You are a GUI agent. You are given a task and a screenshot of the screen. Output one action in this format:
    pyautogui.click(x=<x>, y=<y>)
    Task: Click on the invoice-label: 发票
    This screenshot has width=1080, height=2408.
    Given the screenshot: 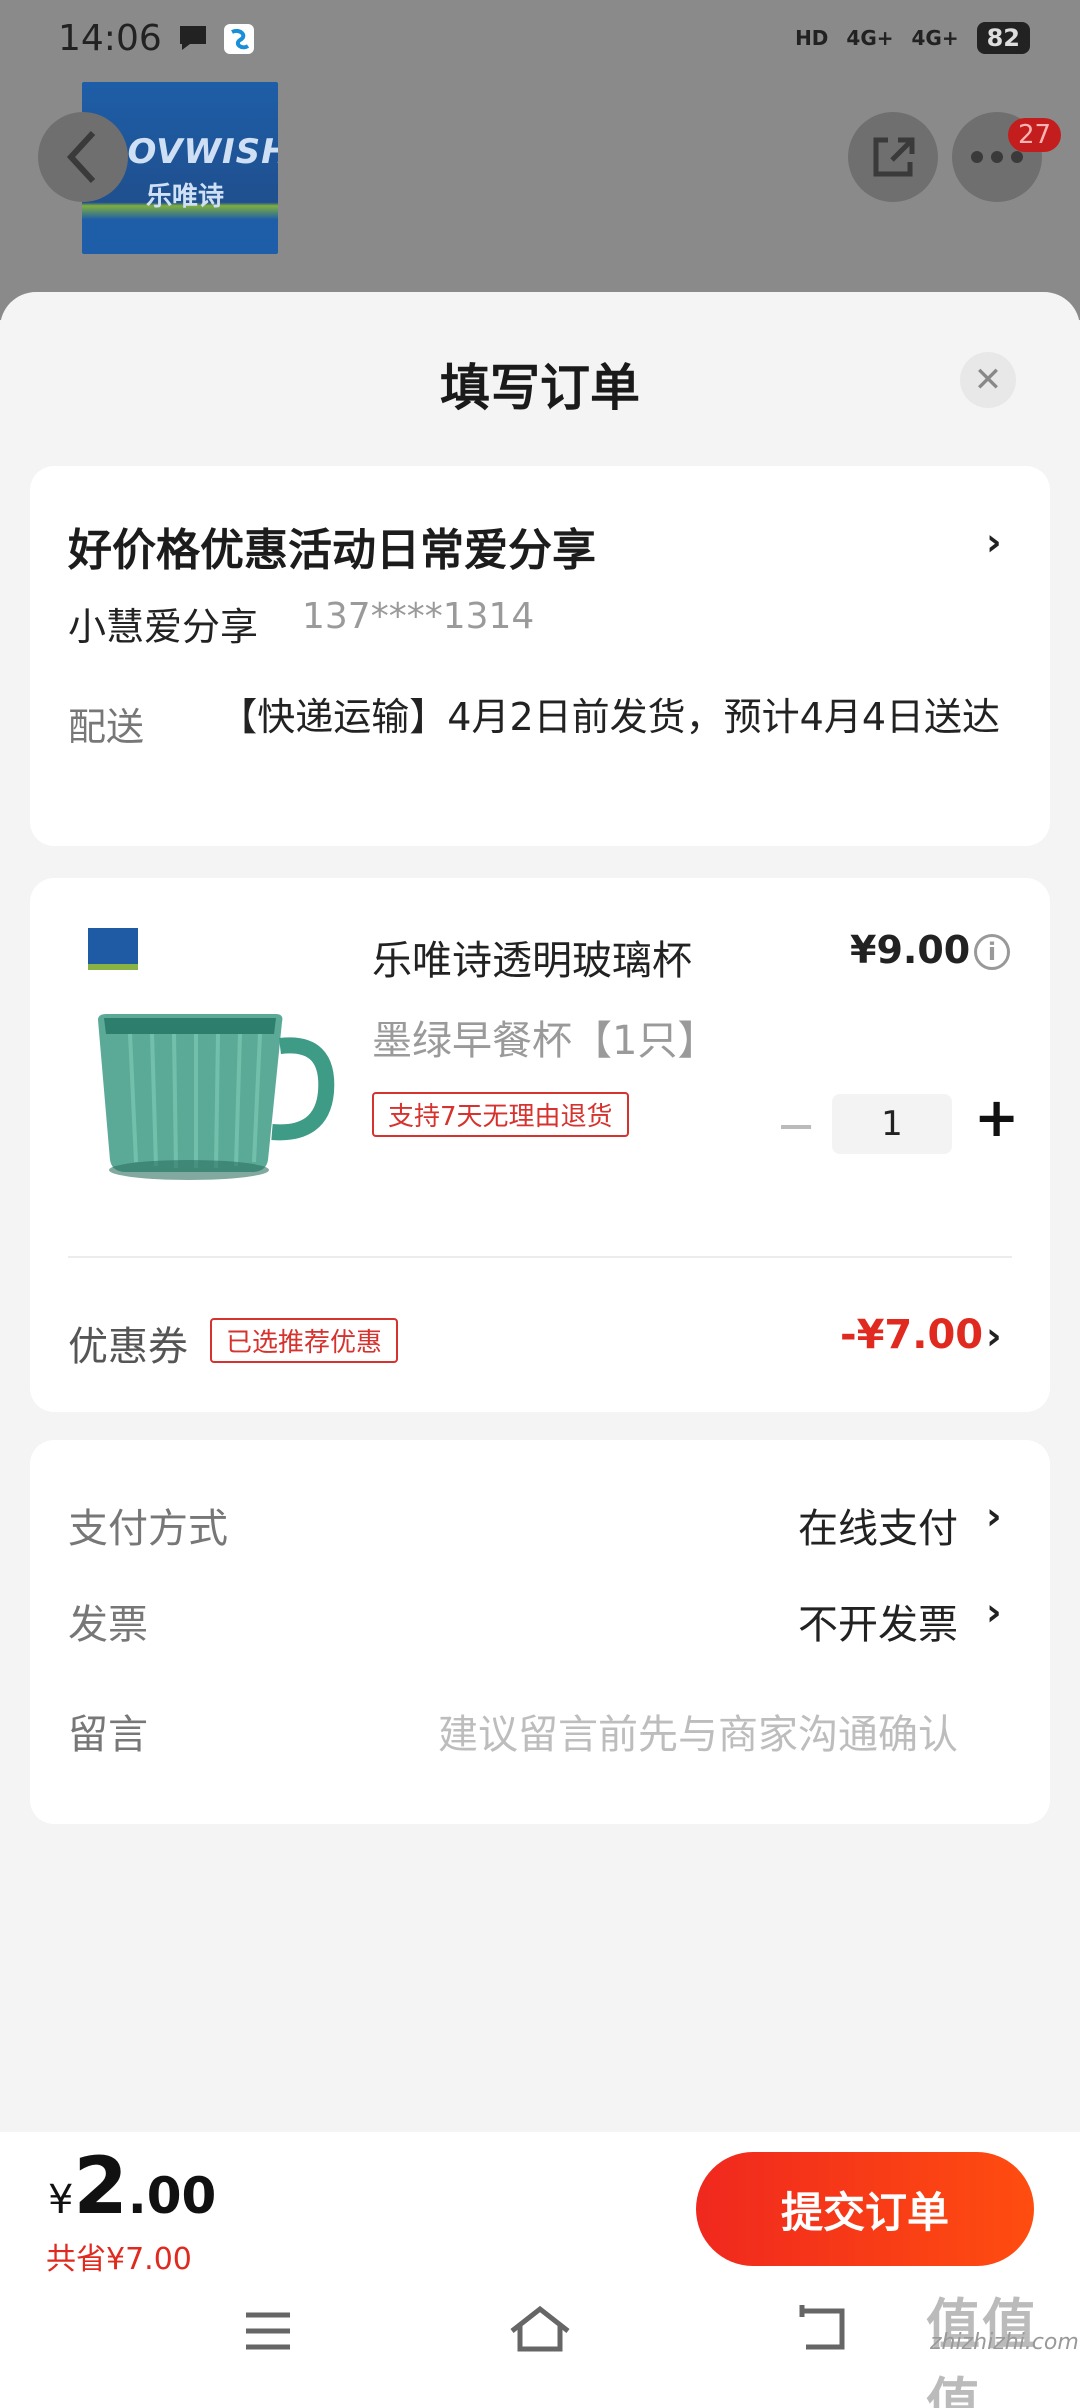 What is the action you would take?
    pyautogui.click(x=108, y=1625)
    